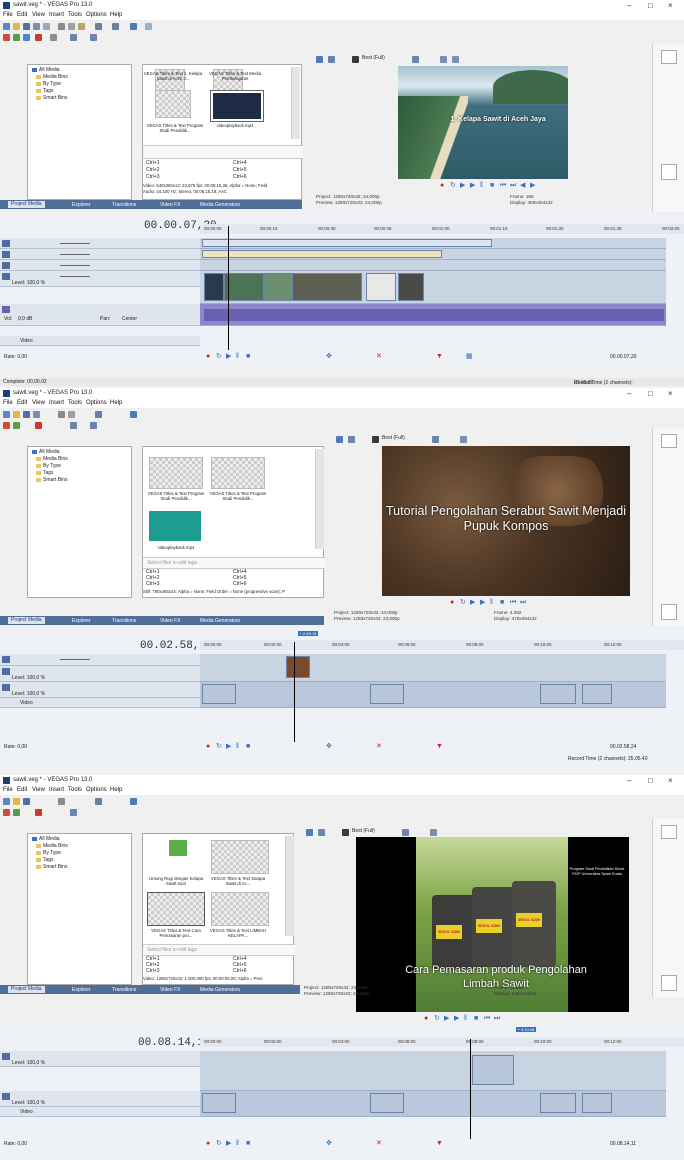  What do you see at coordinates (6, 37) in the screenshot?
I see `import-media-icon` at bounding box center [6, 37].